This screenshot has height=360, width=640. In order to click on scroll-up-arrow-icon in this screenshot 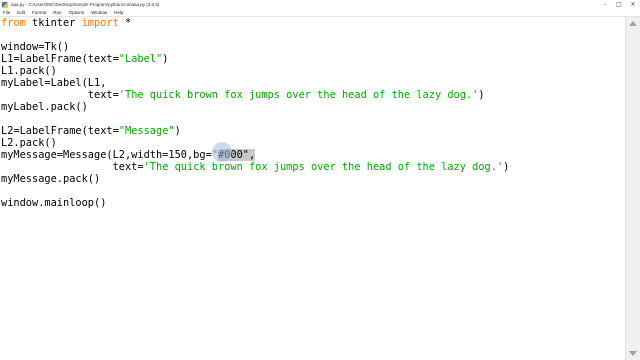, I will do `click(633, 23)`.